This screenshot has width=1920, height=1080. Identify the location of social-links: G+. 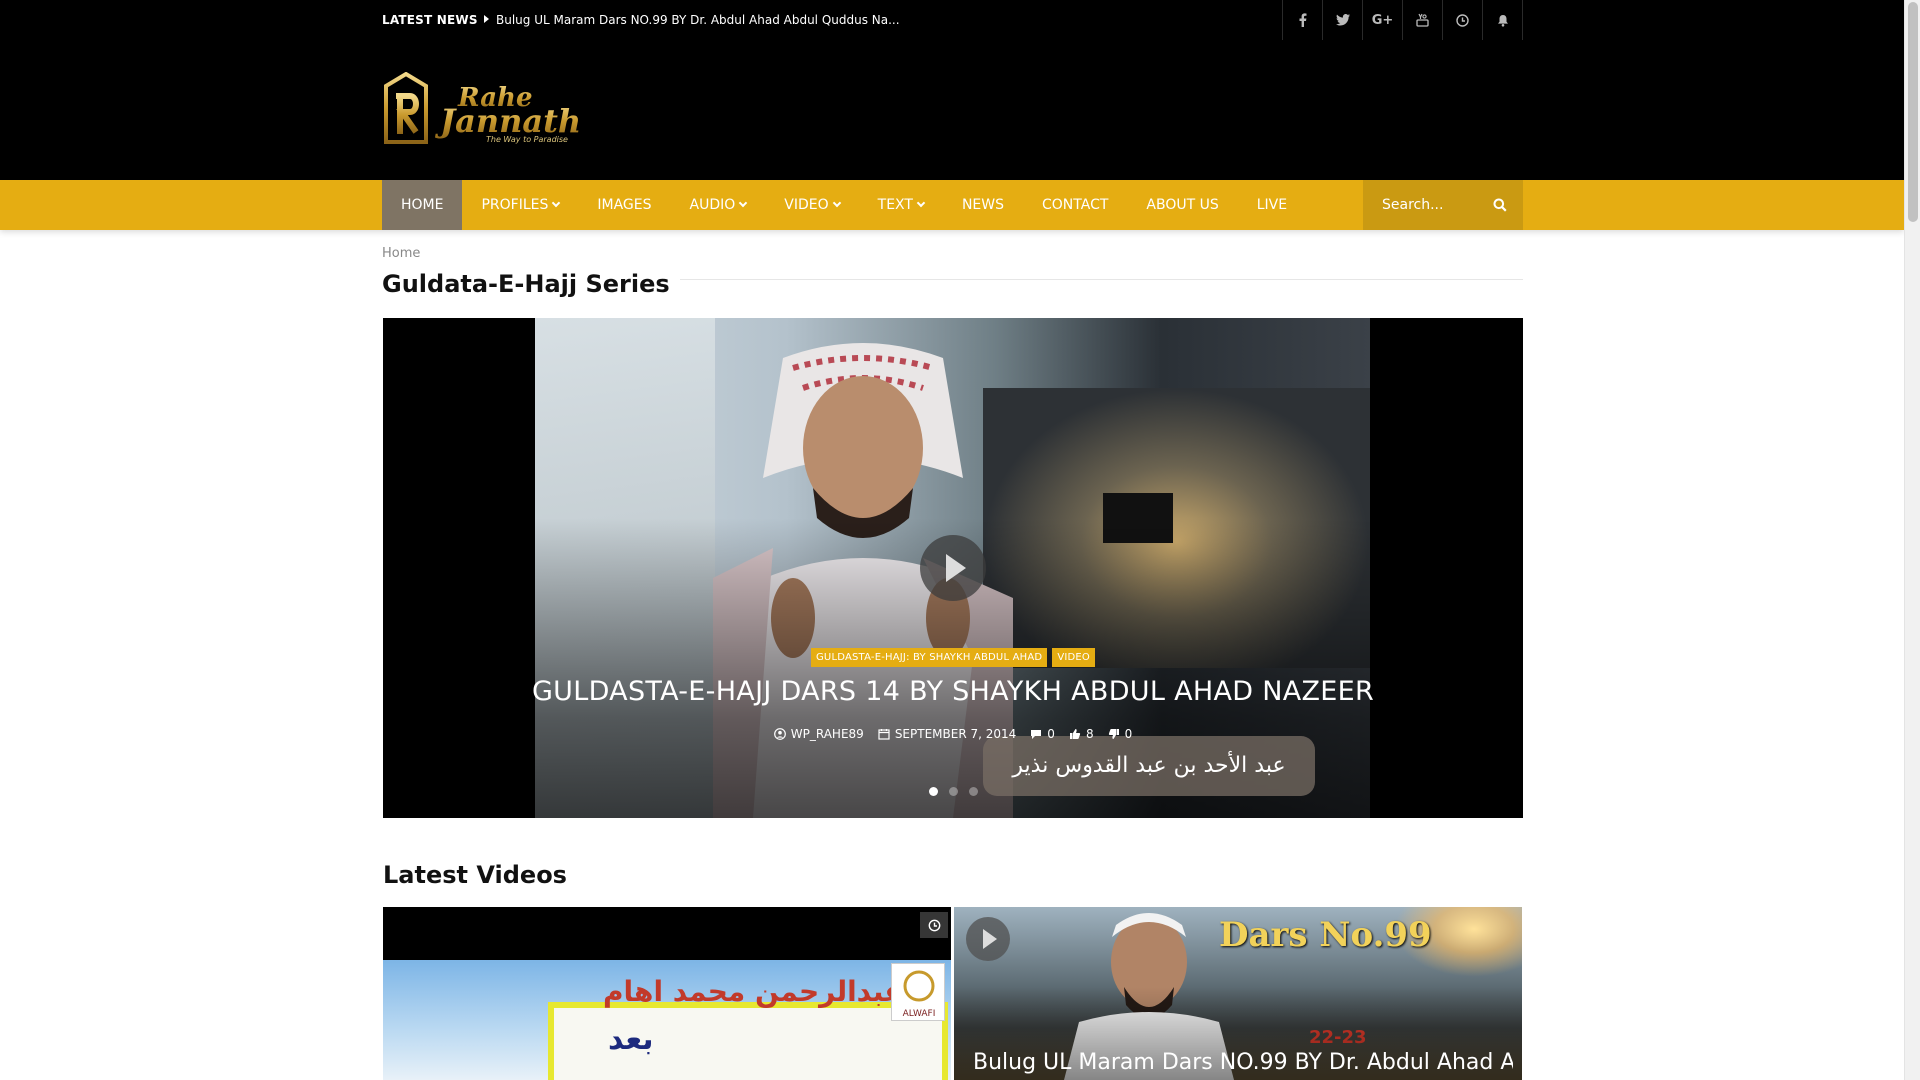
(1402, 20).